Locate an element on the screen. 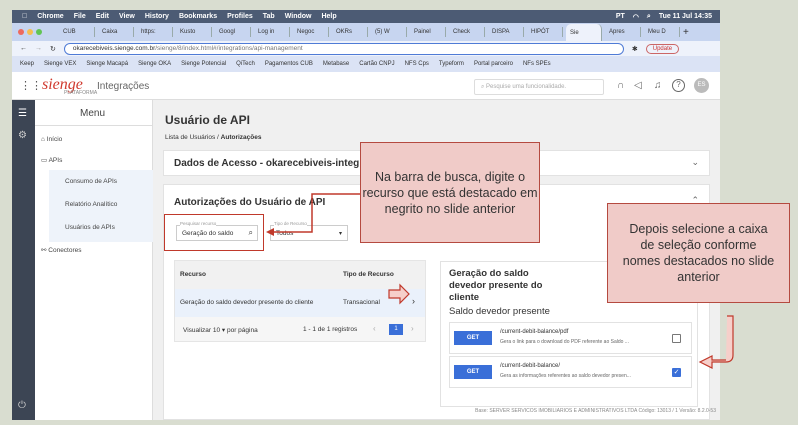  arrowhead is located at coordinates (270, 232).